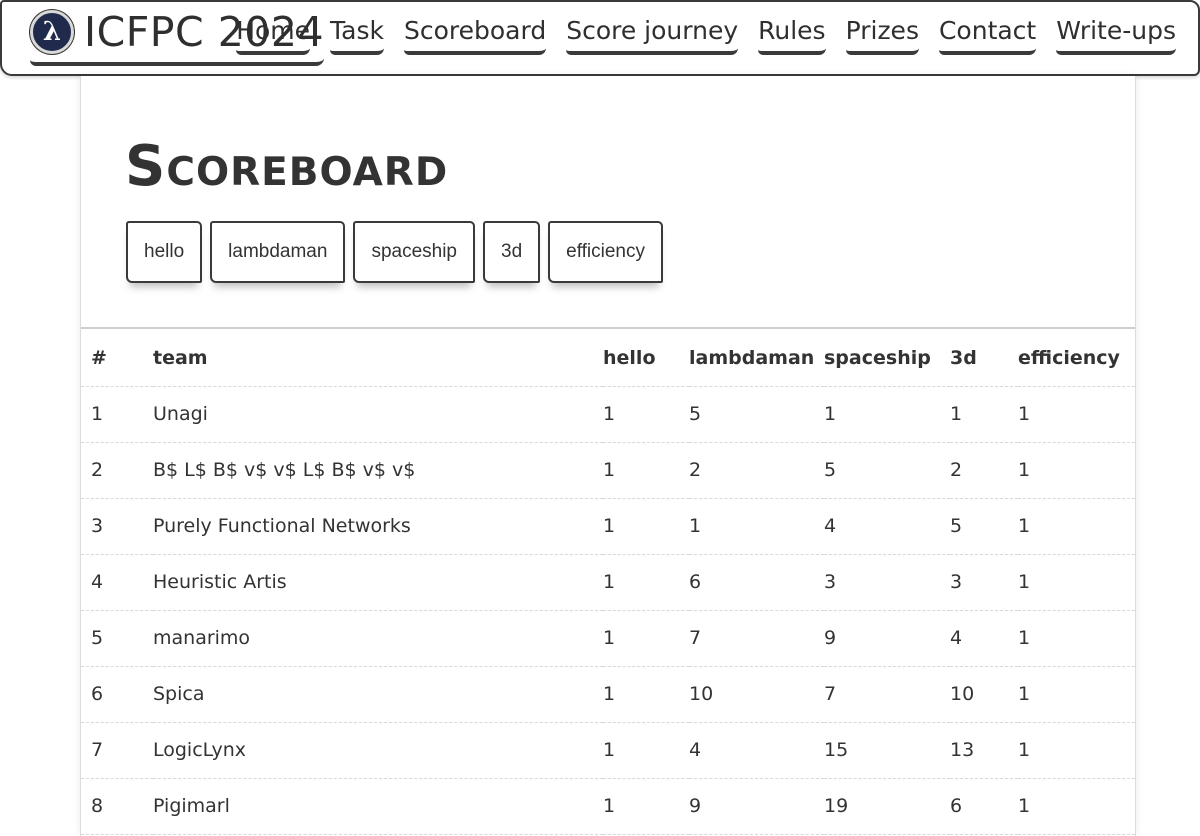 The width and height of the screenshot is (1200, 836). What do you see at coordinates (378, 470) in the screenshot?
I see `cell-team: B$ L$ B$ v$ v$ L$ B$ v$ v$` at bounding box center [378, 470].